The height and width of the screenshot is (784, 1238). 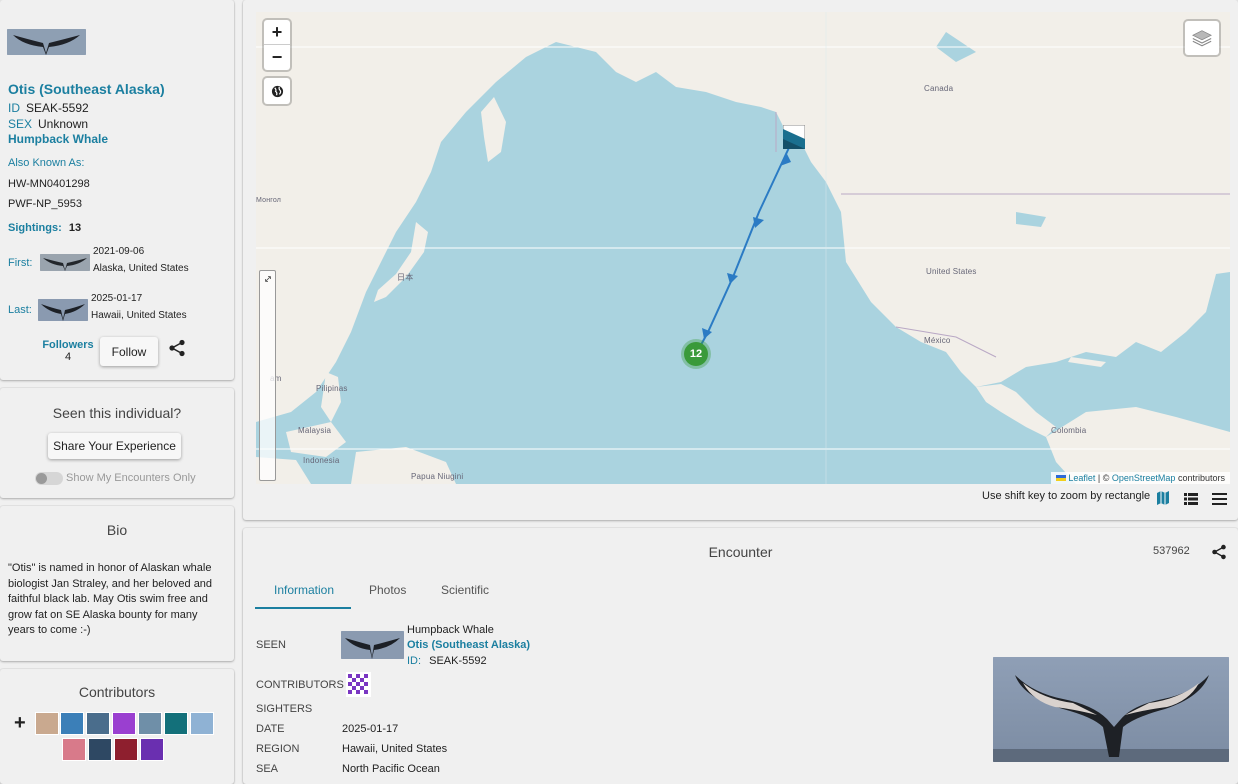 I want to click on attribution-text: contributors, so click(x=1201, y=478).